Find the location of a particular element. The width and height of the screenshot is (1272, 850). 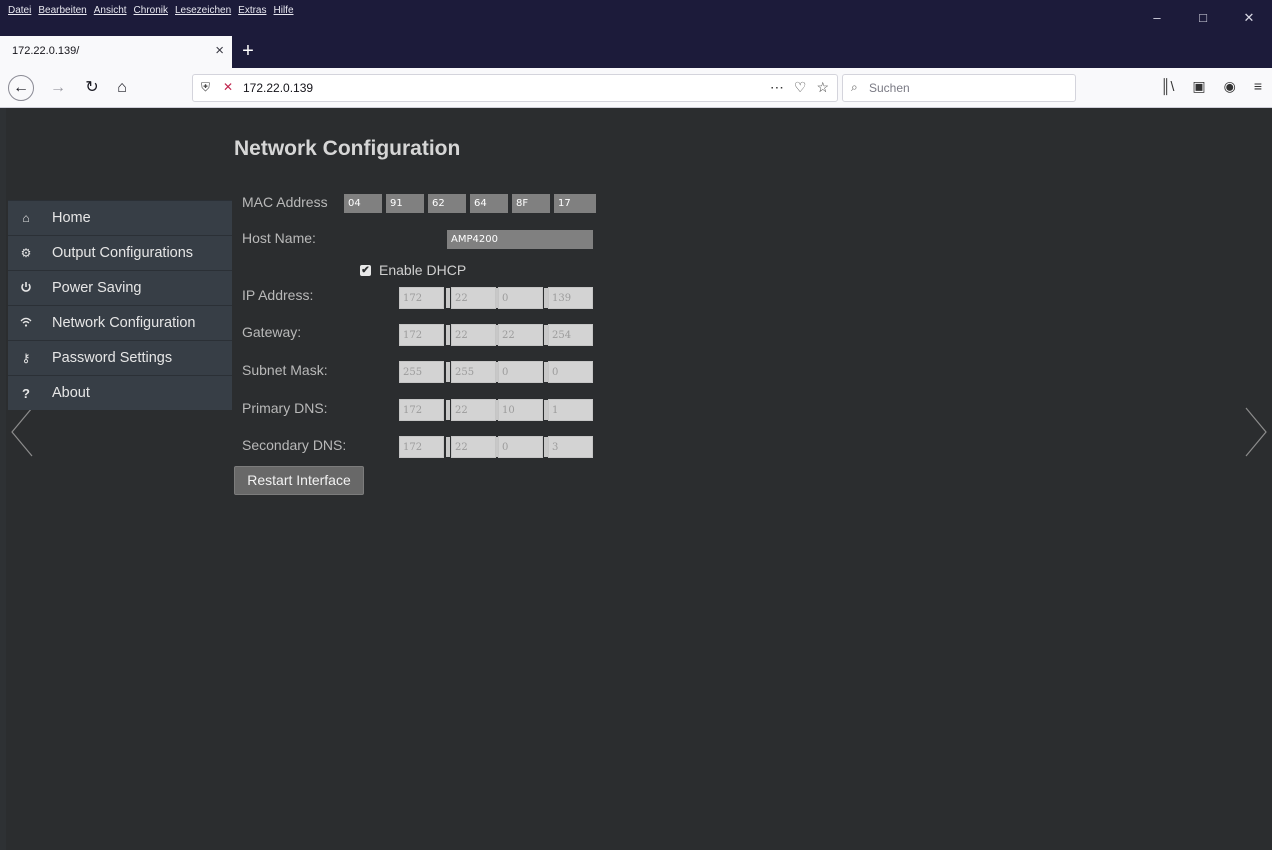

ip-octet-4: 139 is located at coordinates (570, 298).